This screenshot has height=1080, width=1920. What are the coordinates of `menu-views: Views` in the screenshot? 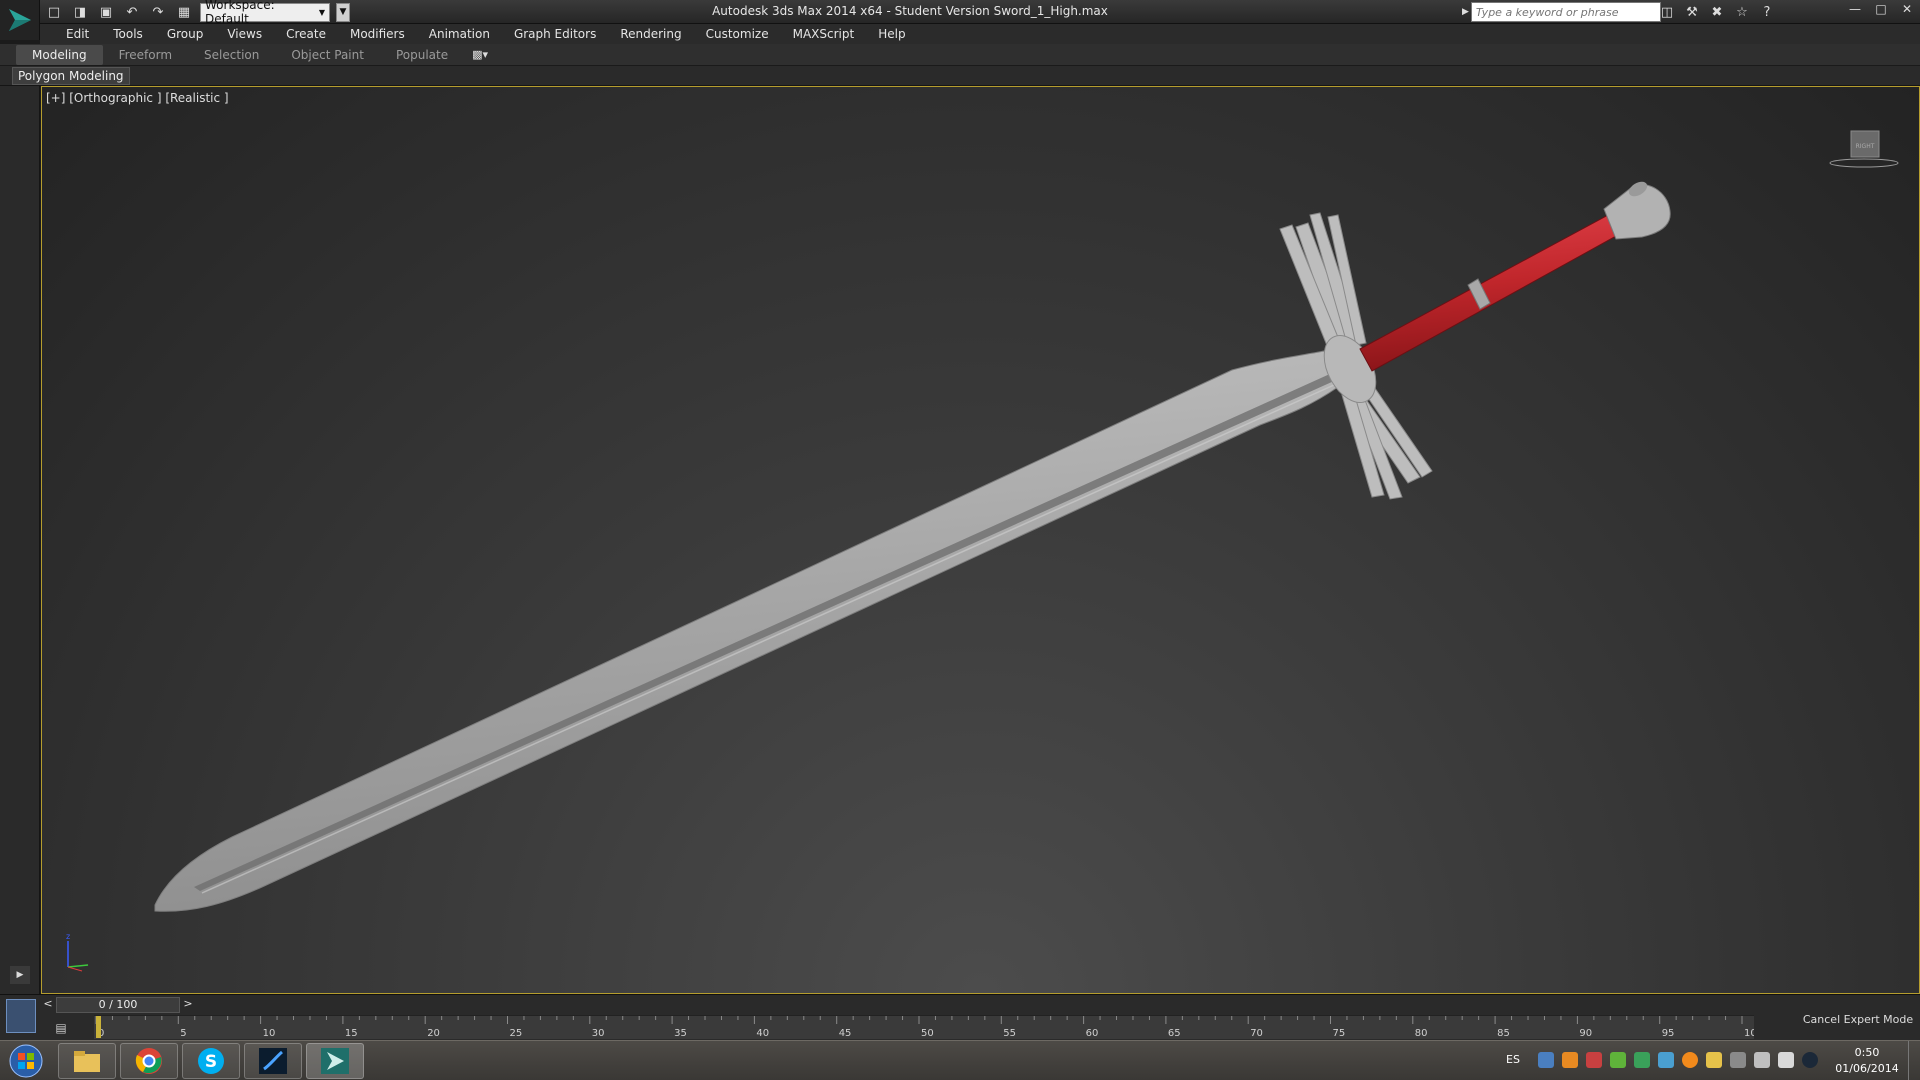 It's located at (244, 34).